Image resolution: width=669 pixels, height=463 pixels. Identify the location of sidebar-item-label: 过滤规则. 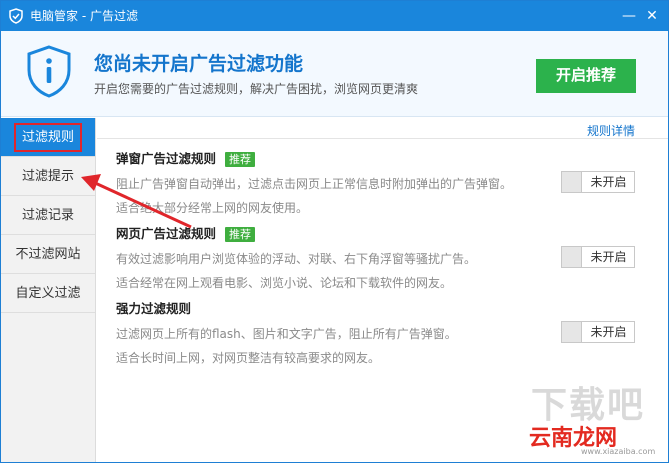
(47, 137).